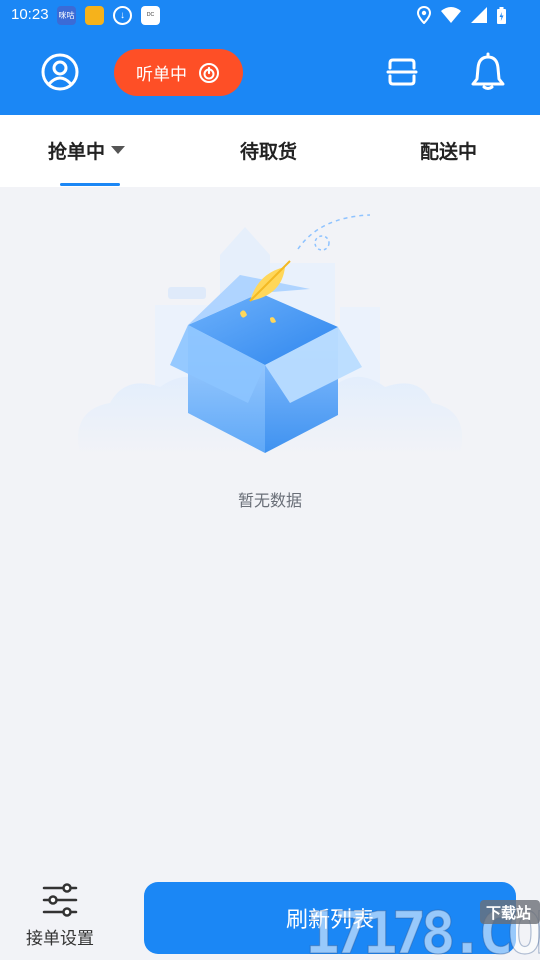 The image size is (540, 960). I want to click on empty-state-message: 暂无数据, so click(269, 500).